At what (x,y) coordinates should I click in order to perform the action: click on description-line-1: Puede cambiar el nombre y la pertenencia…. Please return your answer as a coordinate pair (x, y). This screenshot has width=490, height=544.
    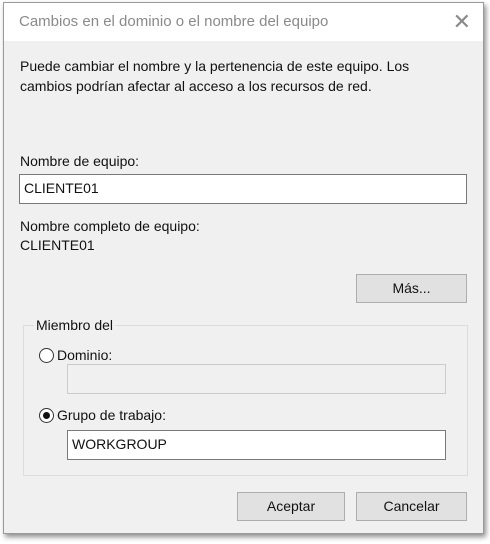
    Looking at the image, I should click on (215, 66).